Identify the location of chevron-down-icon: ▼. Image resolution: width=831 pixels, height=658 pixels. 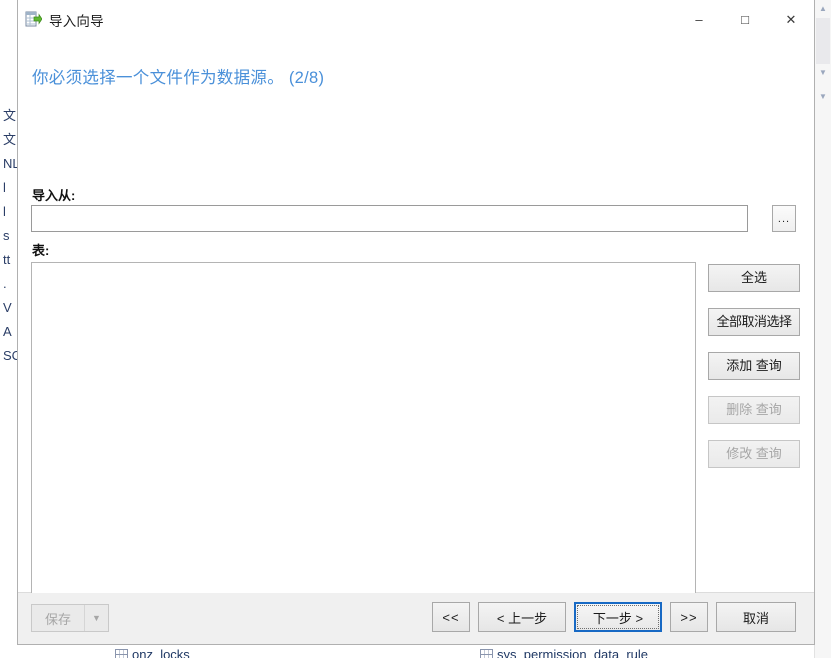
(96, 618).